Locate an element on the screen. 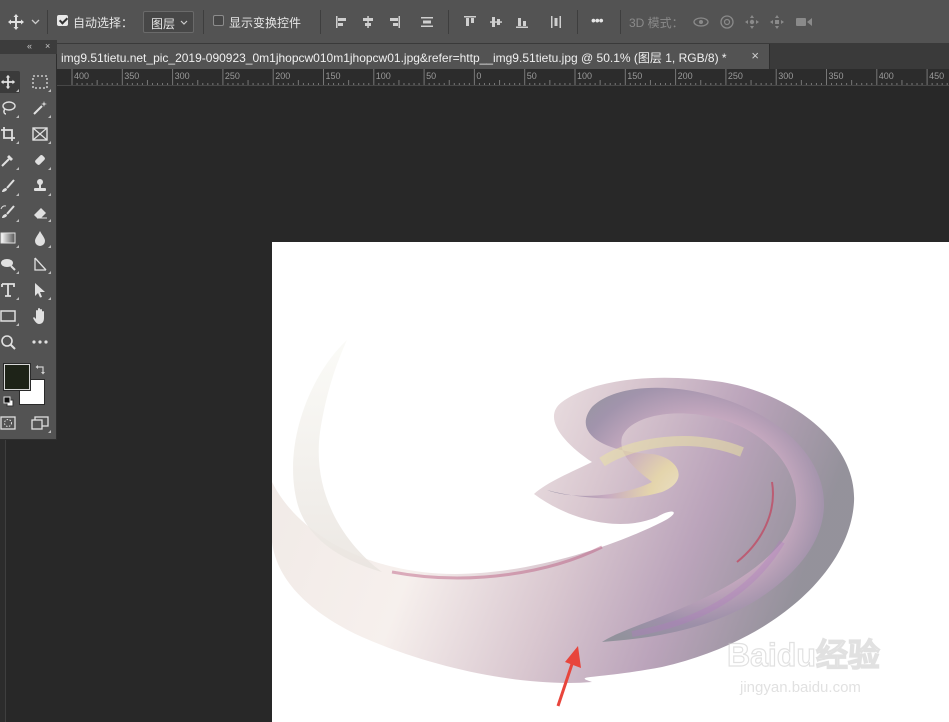 This screenshot has height=722, width=949. pan-3d-camera-icon is located at coordinates (752, 22).